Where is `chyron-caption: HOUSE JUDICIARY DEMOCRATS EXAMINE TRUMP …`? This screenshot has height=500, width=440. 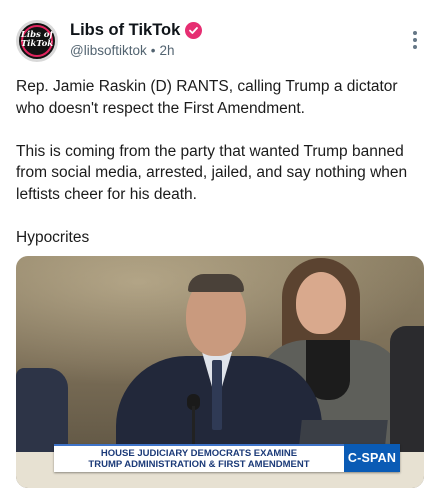 chyron-caption: HOUSE JUDICIARY DEMOCRATS EXAMINE TRUMP … is located at coordinates (199, 458).